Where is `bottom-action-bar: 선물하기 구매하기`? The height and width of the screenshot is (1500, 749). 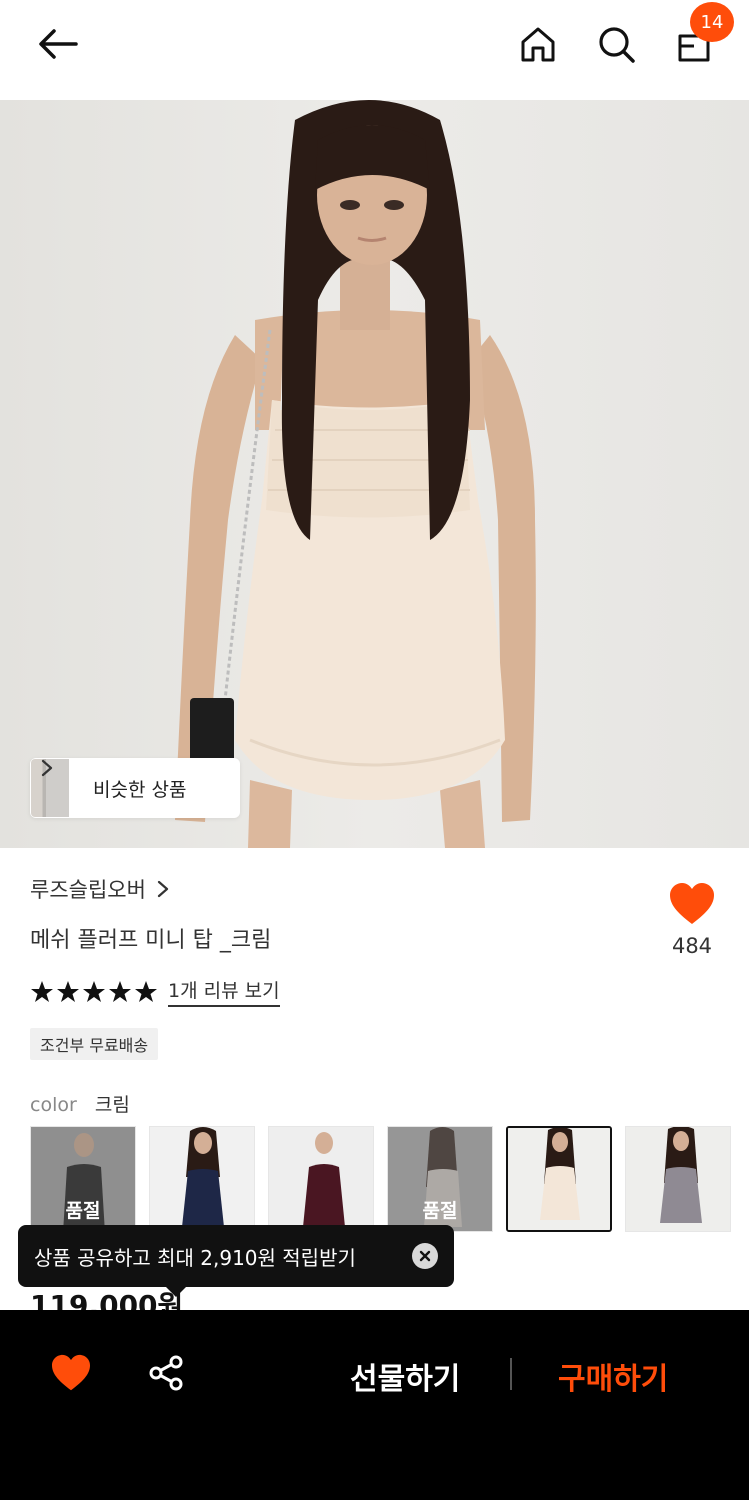 bottom-action-bar: 선물하기 구매하기 is located at coordinates (374, 1405).